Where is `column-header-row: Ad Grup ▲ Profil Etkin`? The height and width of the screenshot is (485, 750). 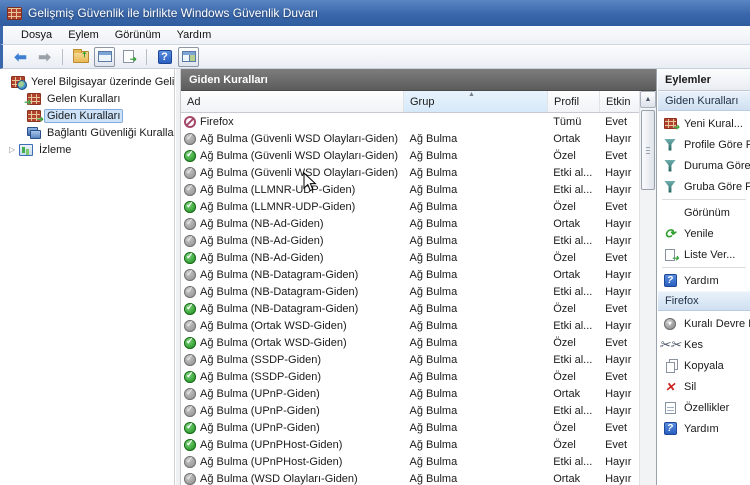
column-header-row: Ad Grup ▲ Profil Etkin is located at coordinates (418, 102).